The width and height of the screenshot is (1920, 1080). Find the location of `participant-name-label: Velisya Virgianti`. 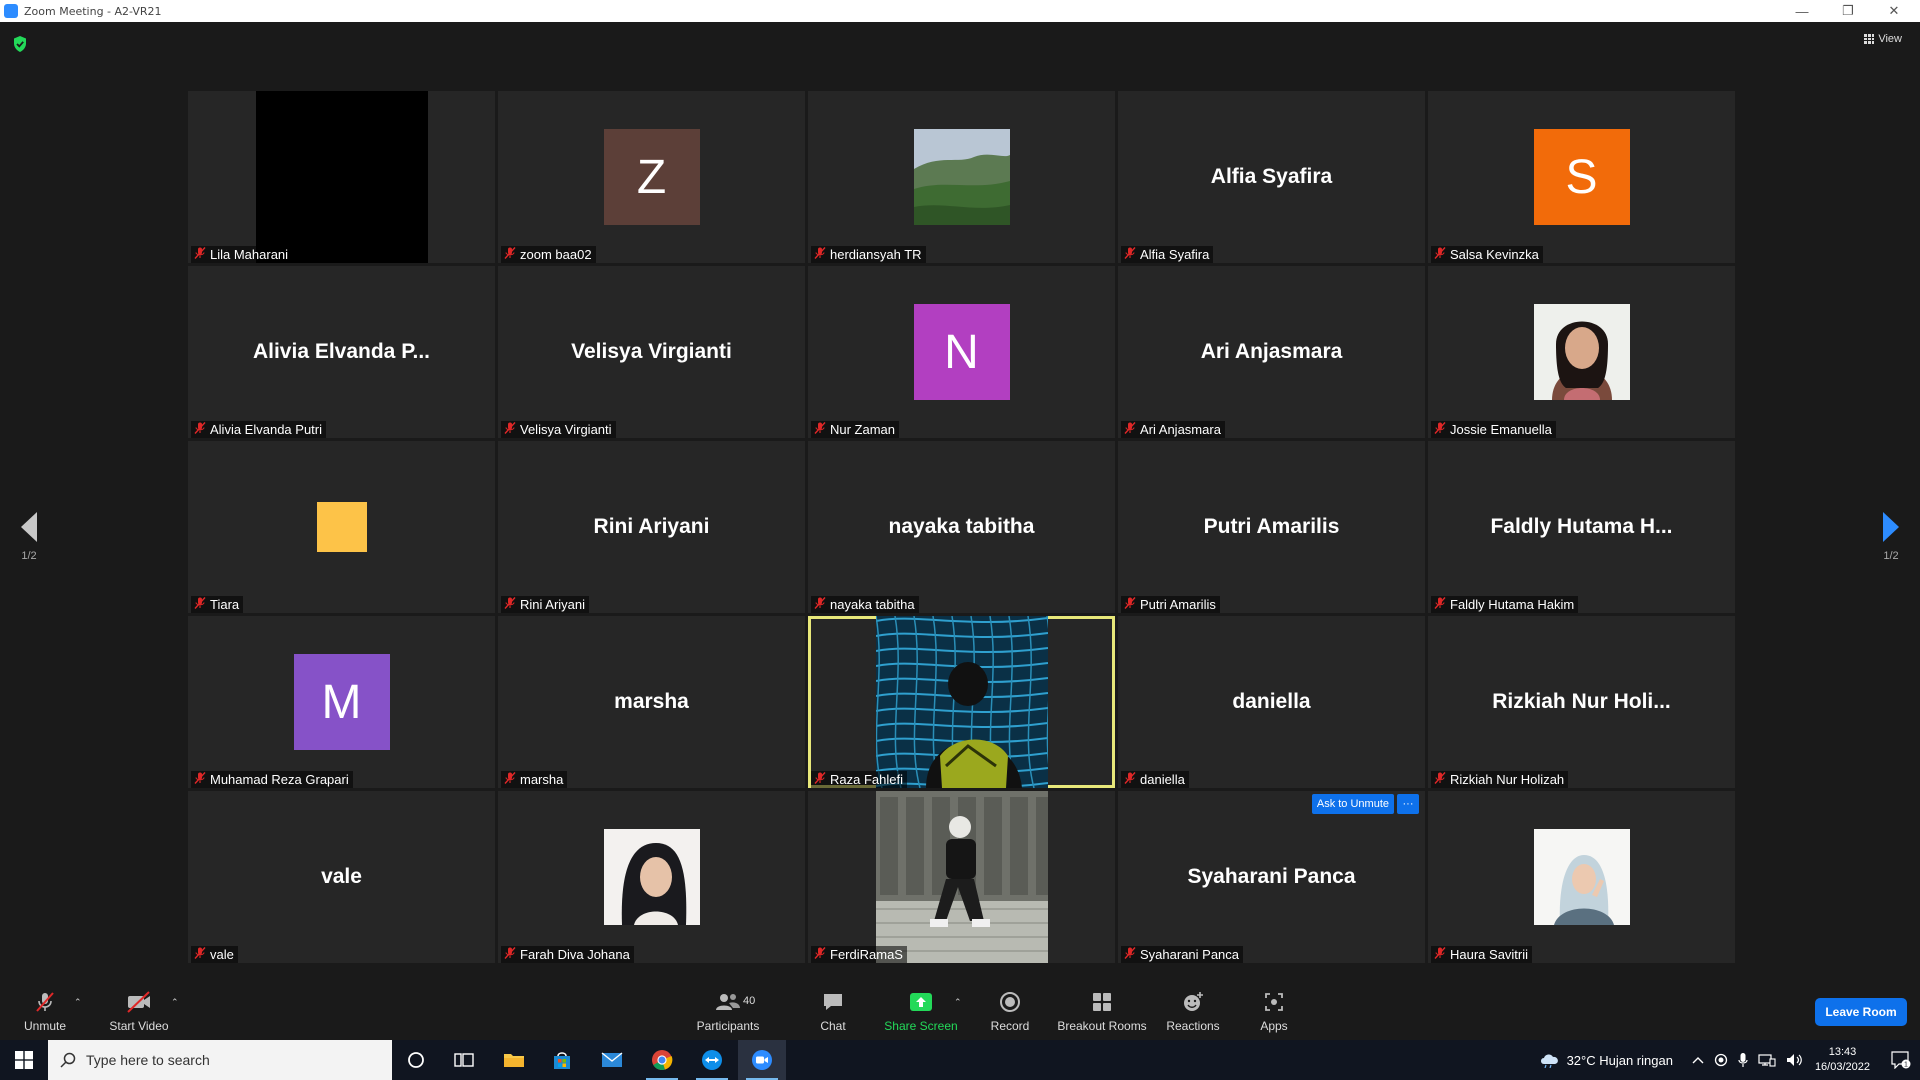

participant-name-label: Velisya Virgianti is located at coordinates (558, 429).